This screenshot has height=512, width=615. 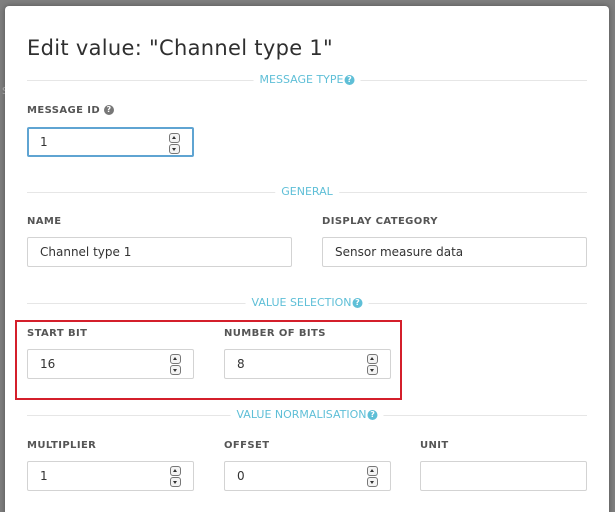 What do you see at coordinates (503, 476) in the screenshot?
I see `unit-input` at bounding box center [503, 476].